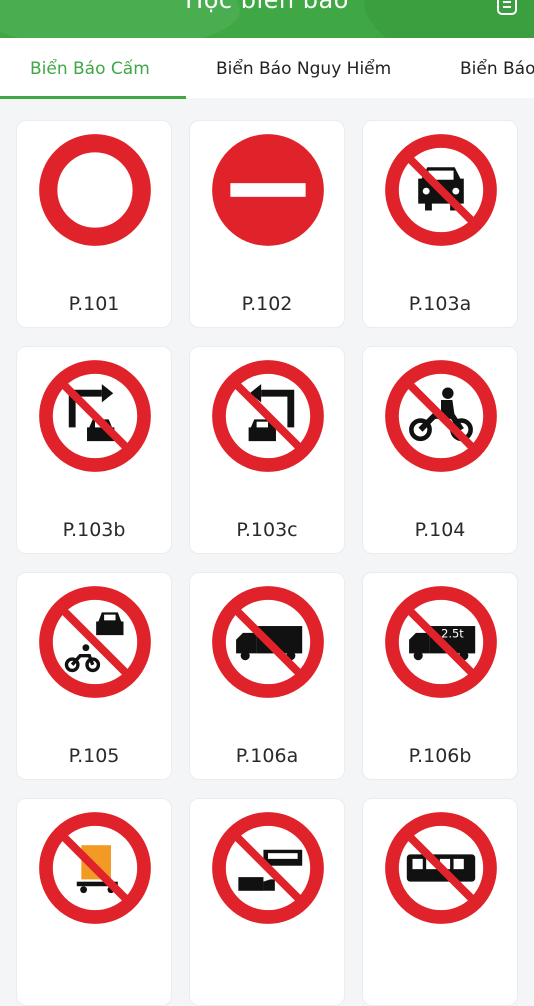  Describe the element at coordinates (268, 642) in the screenshot. I see `no-trucks-sign-icon` at that location.